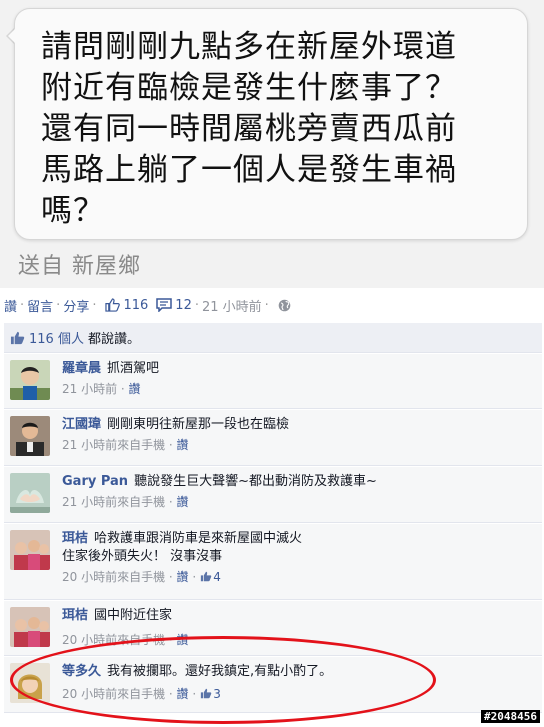 The height and width of the screenshot is (727, 544). What do you see at coordinates (217, 694) in the screenshot?
I see `comment-like-count: 3` at bounding box center [217, 694].